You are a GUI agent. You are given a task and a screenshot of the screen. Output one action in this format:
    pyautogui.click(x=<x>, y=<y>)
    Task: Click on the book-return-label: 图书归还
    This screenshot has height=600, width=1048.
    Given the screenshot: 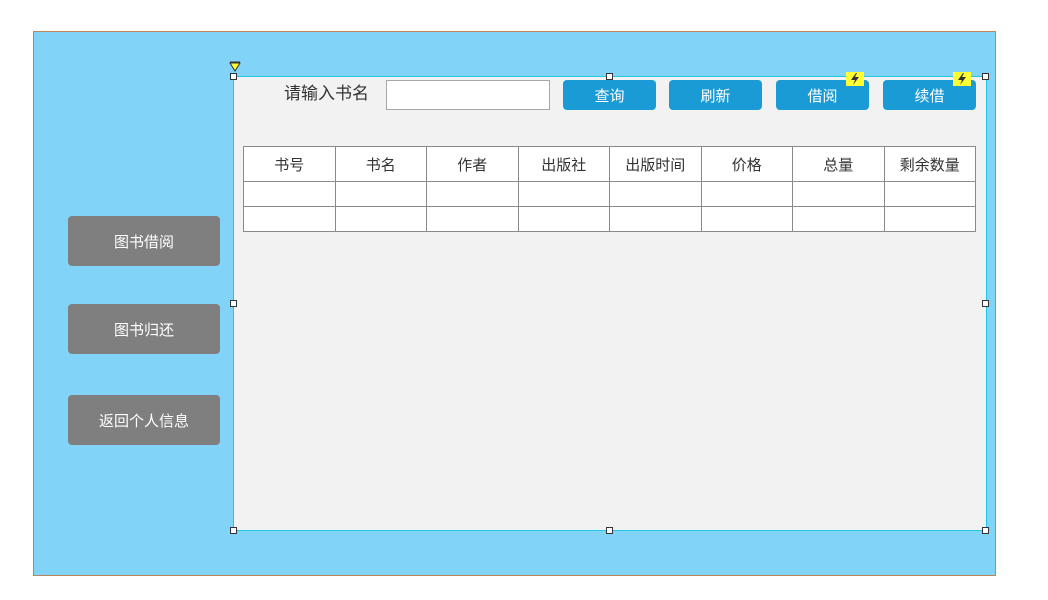 What is the action you would take?
    pyautogui.click(x=143, y=329)
    